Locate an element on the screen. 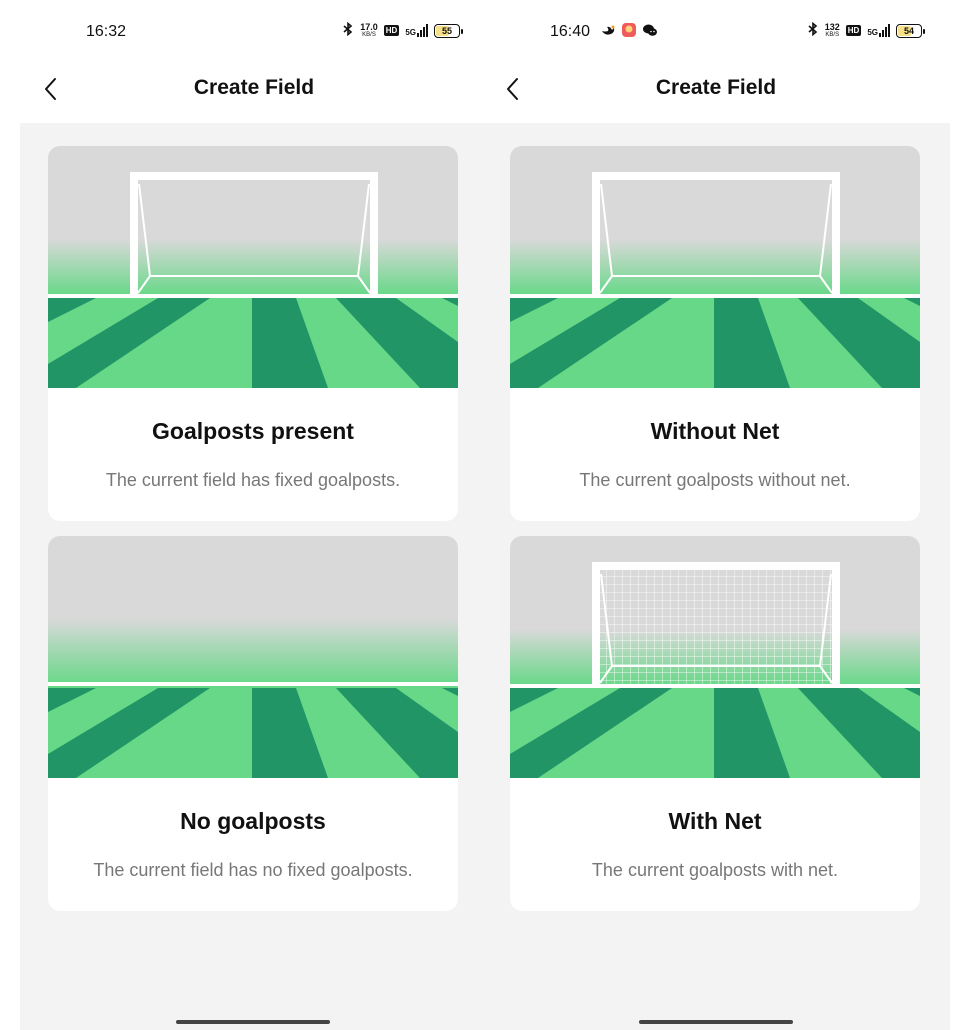  goal-with-net-illustration is located at coordinates (715, 657).